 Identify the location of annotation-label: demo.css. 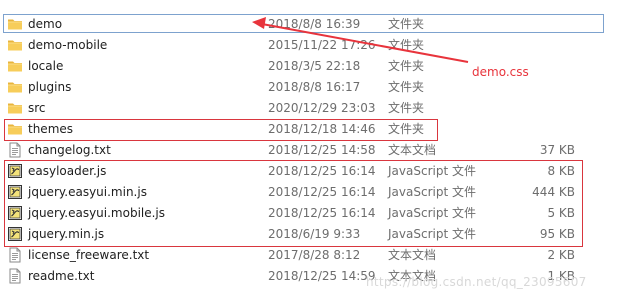
(500, 72).